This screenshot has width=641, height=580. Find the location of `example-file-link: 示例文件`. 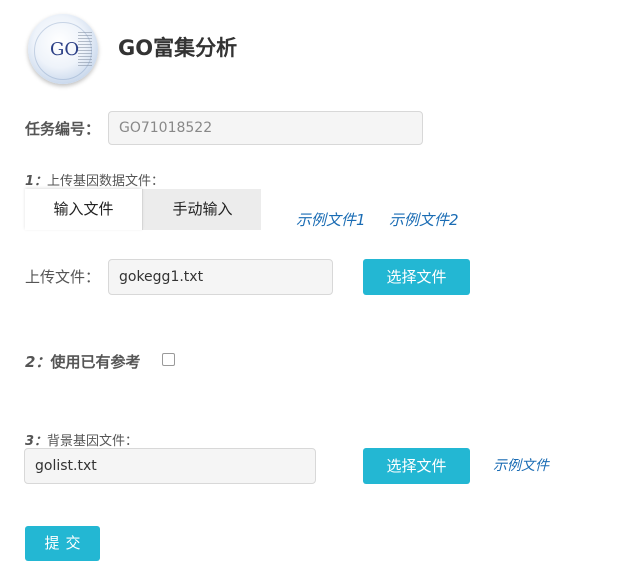

example-file-link: 示例文件 is located at coordinates (521, 465).